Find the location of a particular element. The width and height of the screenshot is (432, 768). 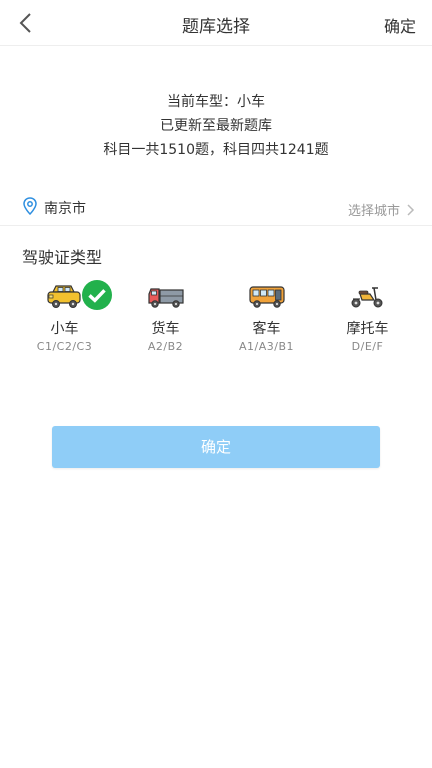

current-city: 南京市 is located at coordinates (65, 209).